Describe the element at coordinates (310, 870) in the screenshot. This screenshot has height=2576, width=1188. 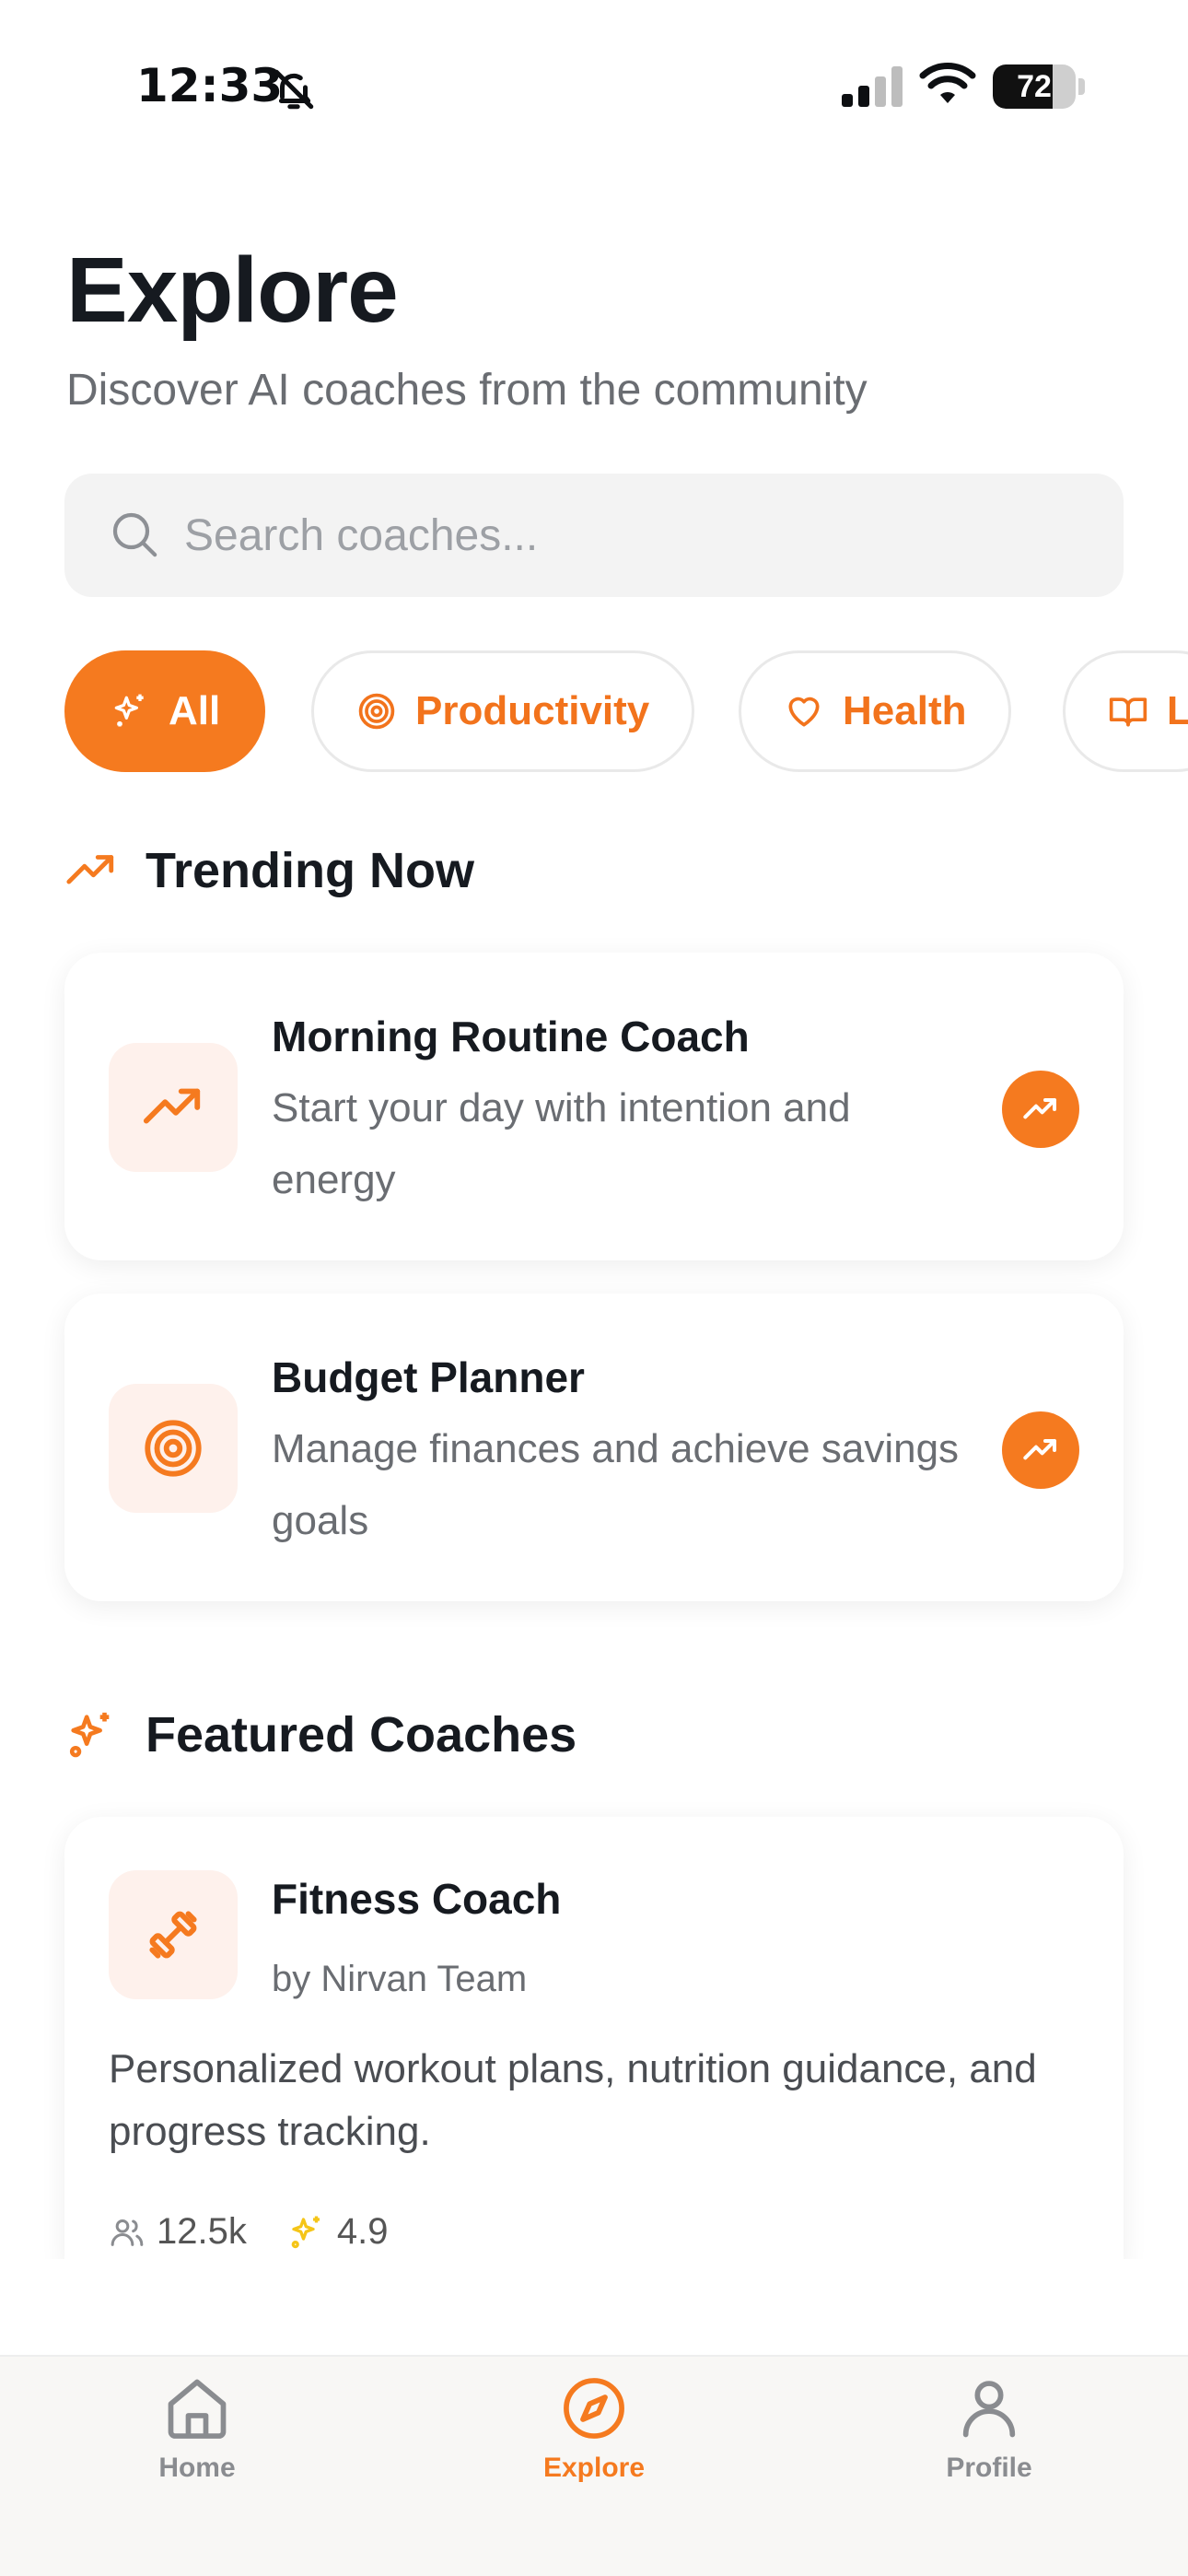
I see `section-title: Trending Now` at that location.